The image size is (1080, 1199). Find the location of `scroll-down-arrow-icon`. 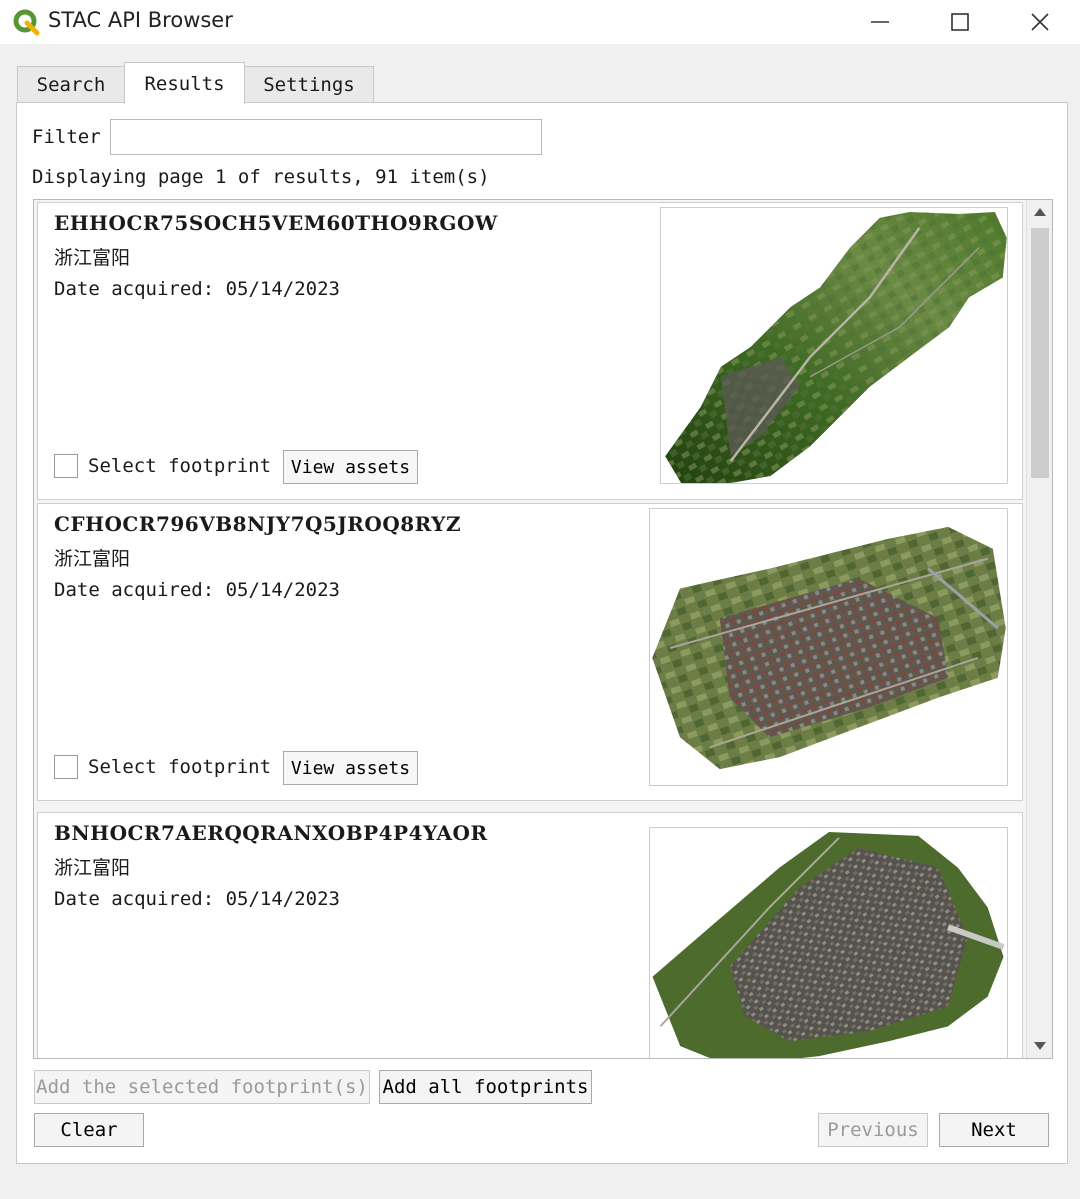

scroll-down-arrow-icon is located at coordinates (1040, 1046).